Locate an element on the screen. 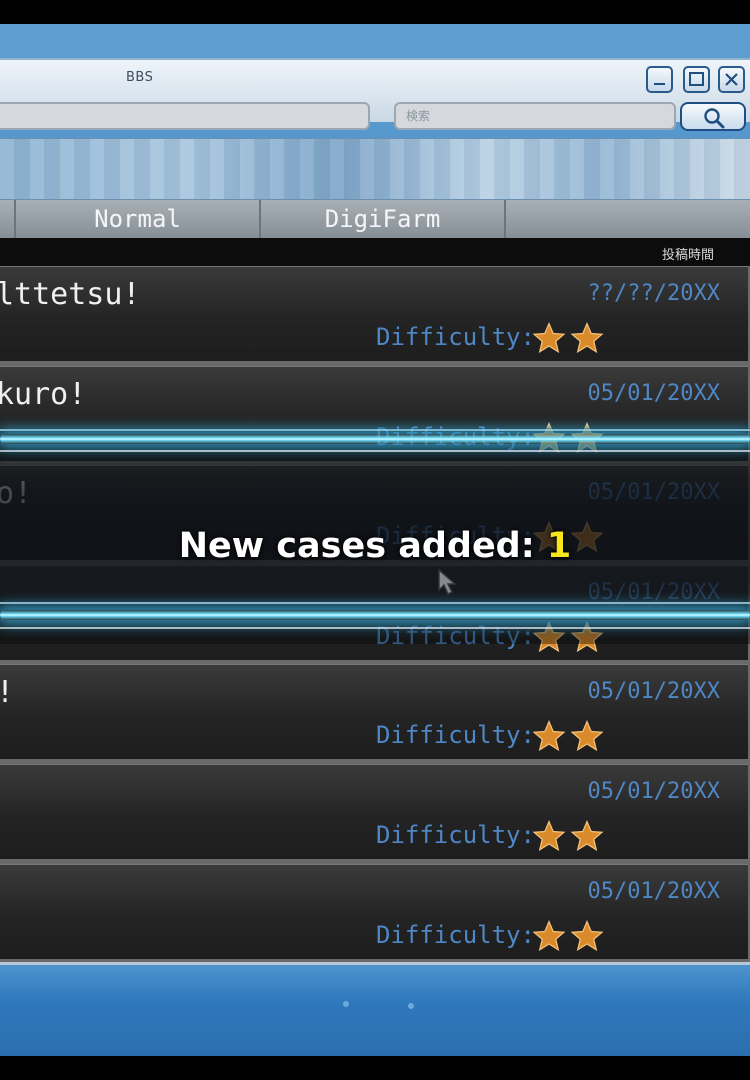  minimize-icon is located at coordinates (659, 84).